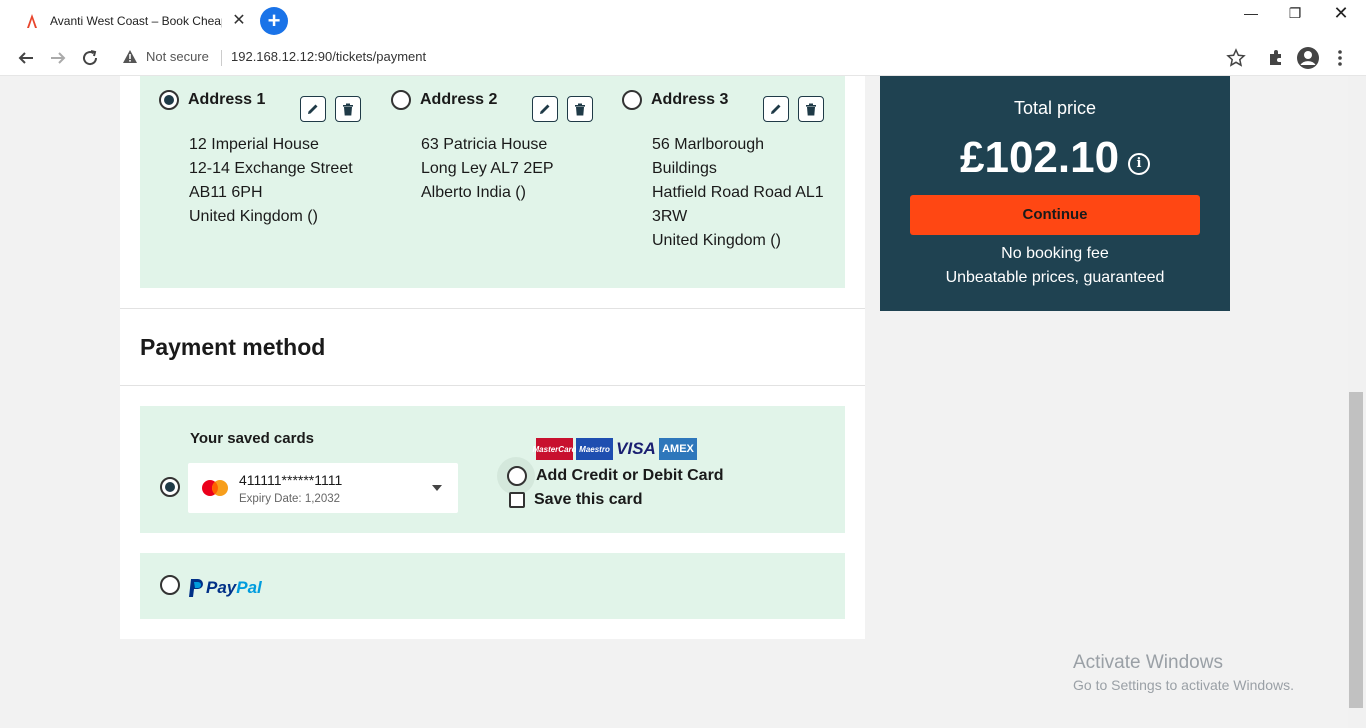 Image resolution: width=1366 pixels, height=728 pixels. Describe the element at coordinates (169, 100) in the screenshot. I see `address-1-radio` at that location.